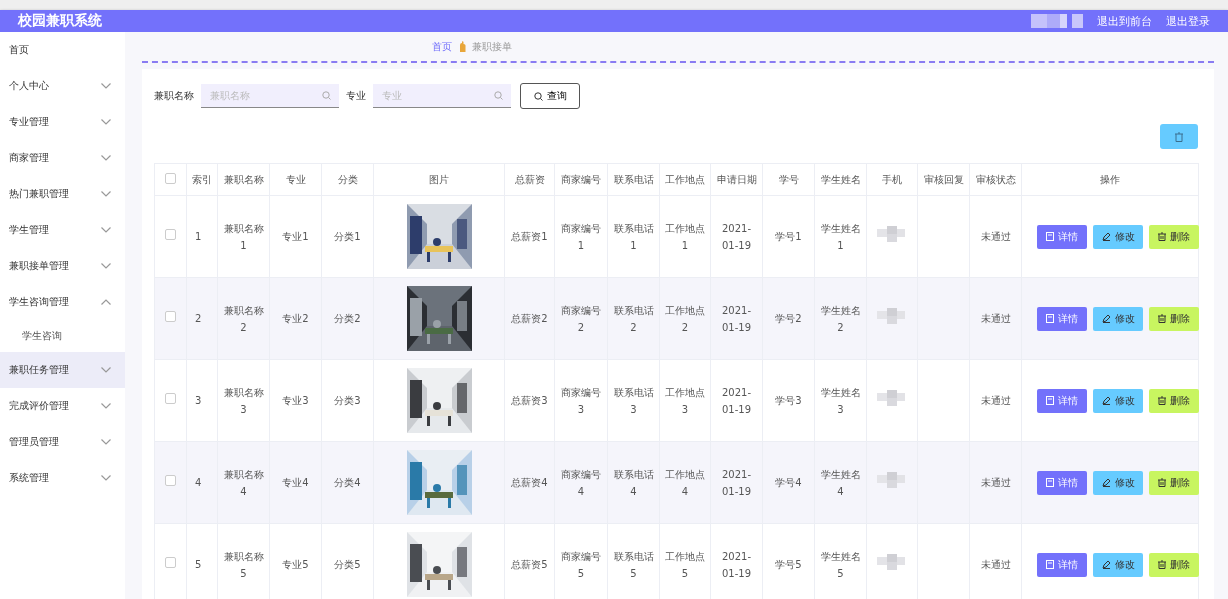 This screenshot has width=1228, height=599. What do you see at coordinates (736, 179) in the screenshot?
I see `column-header: 申请日期` at bounding box center [736, 179].